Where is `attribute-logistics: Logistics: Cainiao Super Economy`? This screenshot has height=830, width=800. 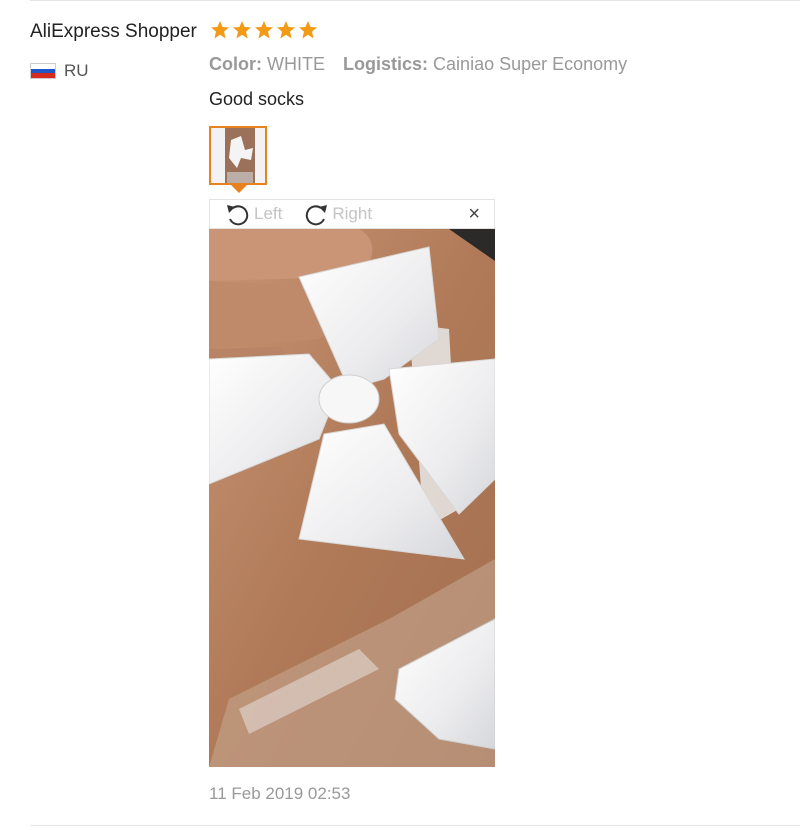
attribute-logistics: Logistics: Cainiao Super Economy is located at coordinates (485, 64).